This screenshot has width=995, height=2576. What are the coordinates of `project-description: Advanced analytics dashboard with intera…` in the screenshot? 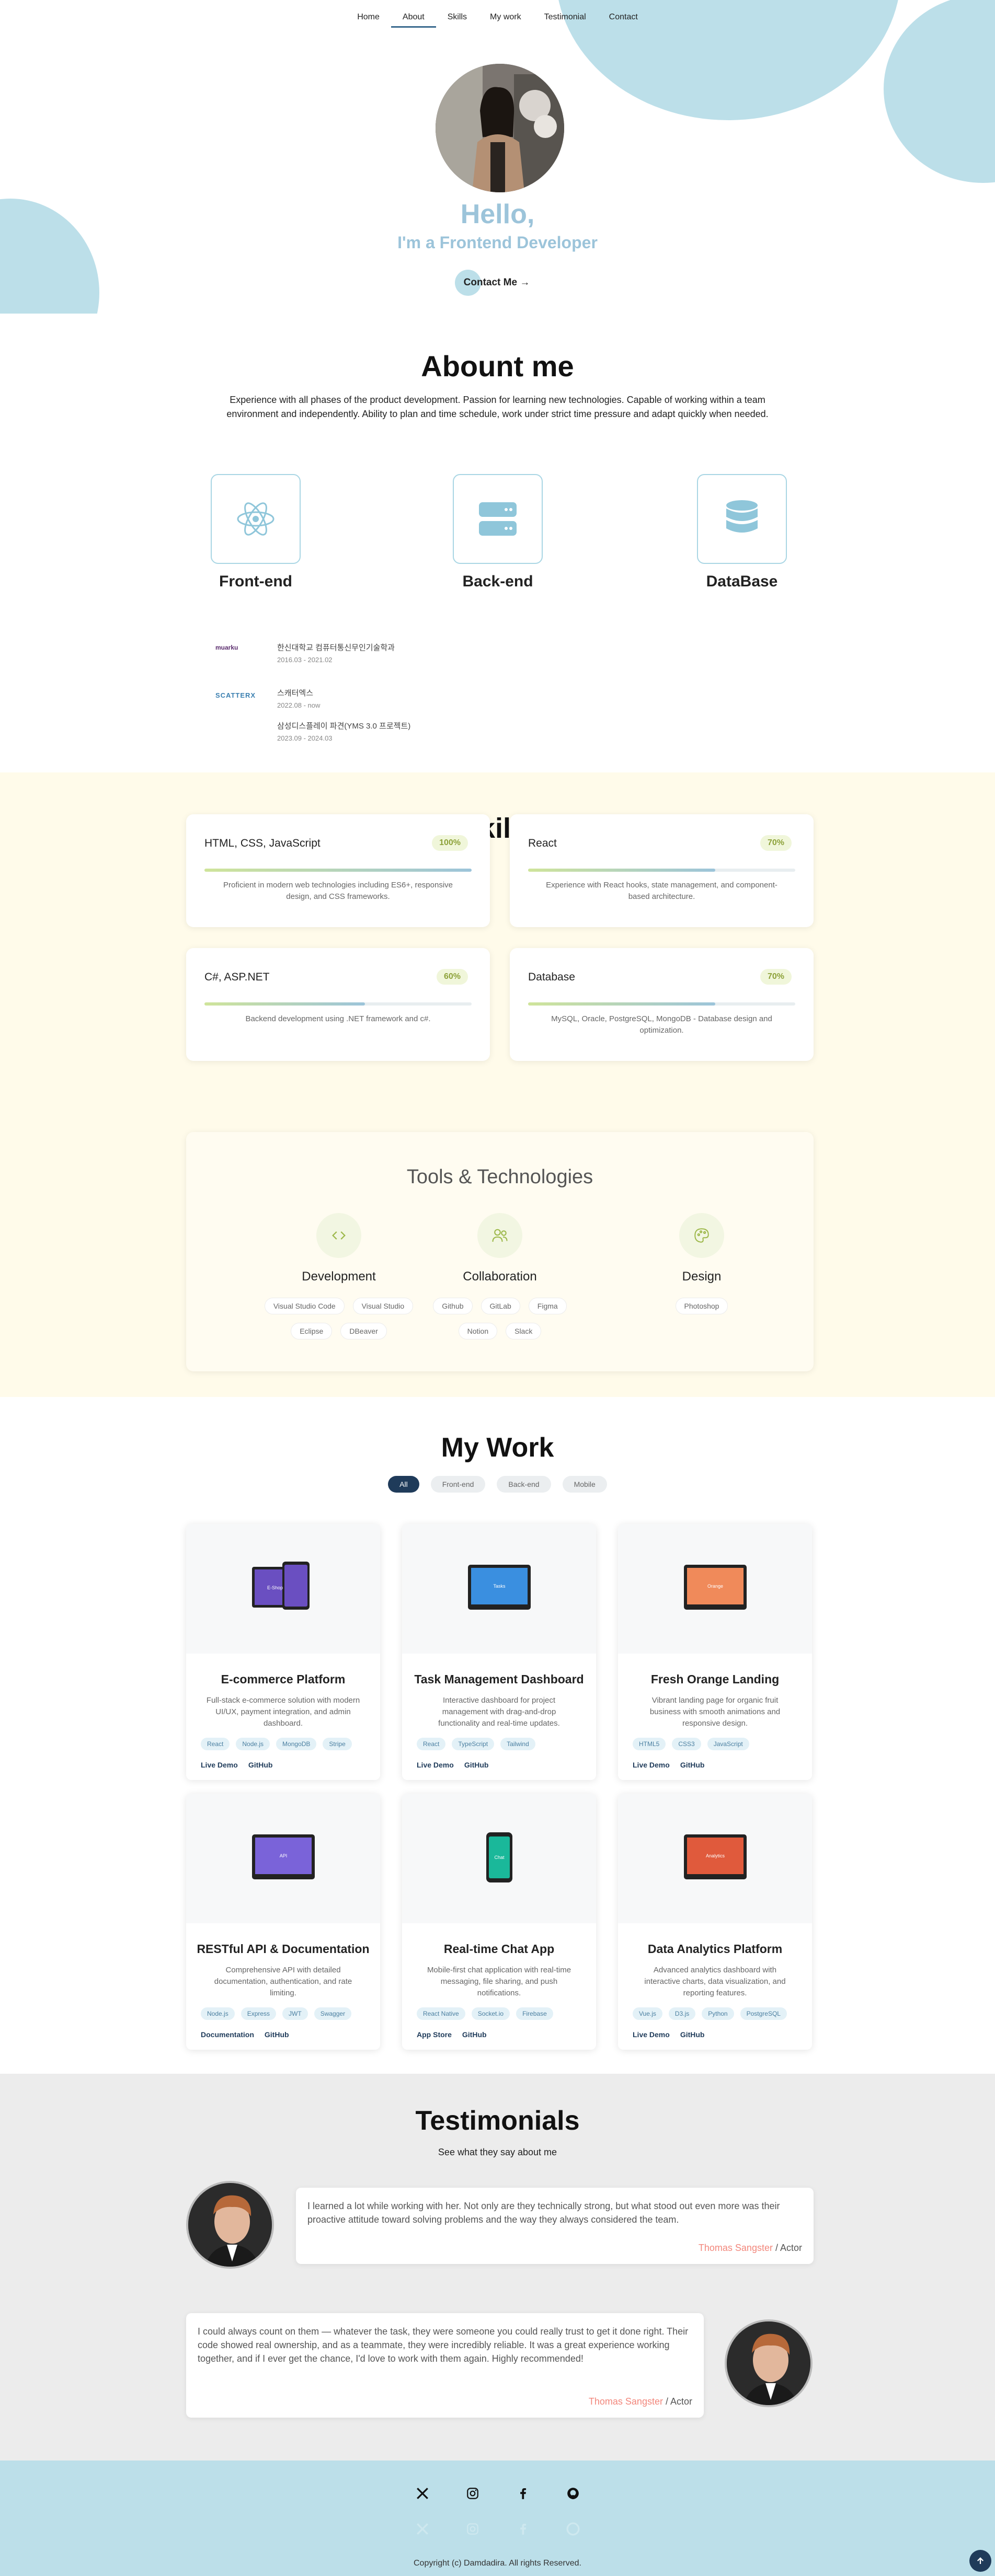 It's located at (715, 1982).